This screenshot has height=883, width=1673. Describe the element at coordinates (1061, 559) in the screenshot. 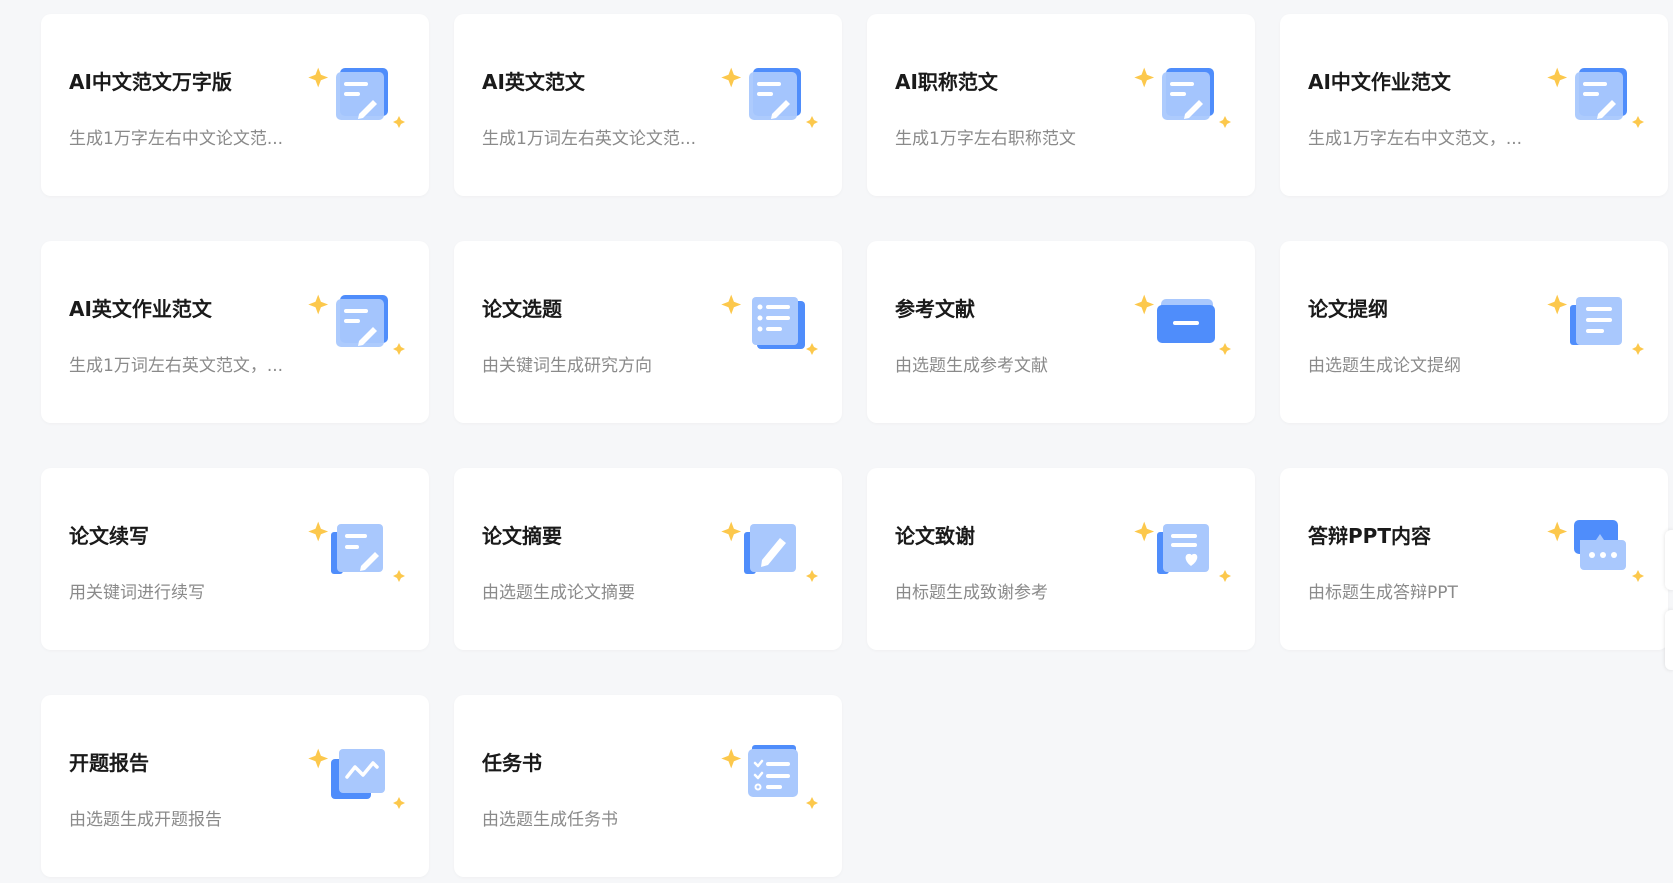

I see `card-thesis-acknowledgement: 论文致谢 由标题生成致谢参考` at that location.